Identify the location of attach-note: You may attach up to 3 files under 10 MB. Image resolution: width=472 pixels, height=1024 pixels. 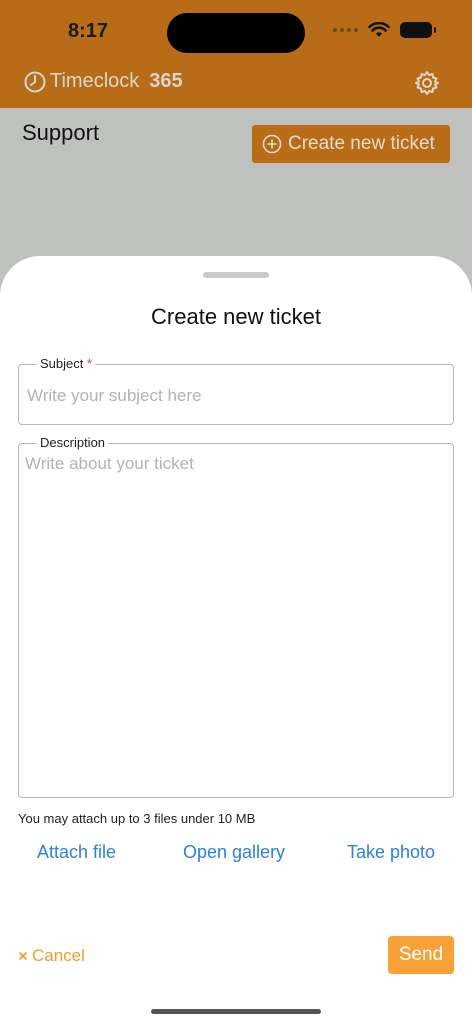
(137, 818).